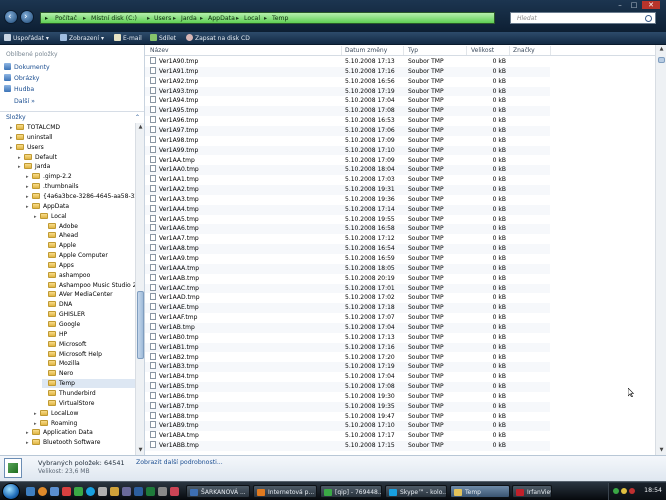  I want to click on quicklaunch-media-icon, so click(126, 491).